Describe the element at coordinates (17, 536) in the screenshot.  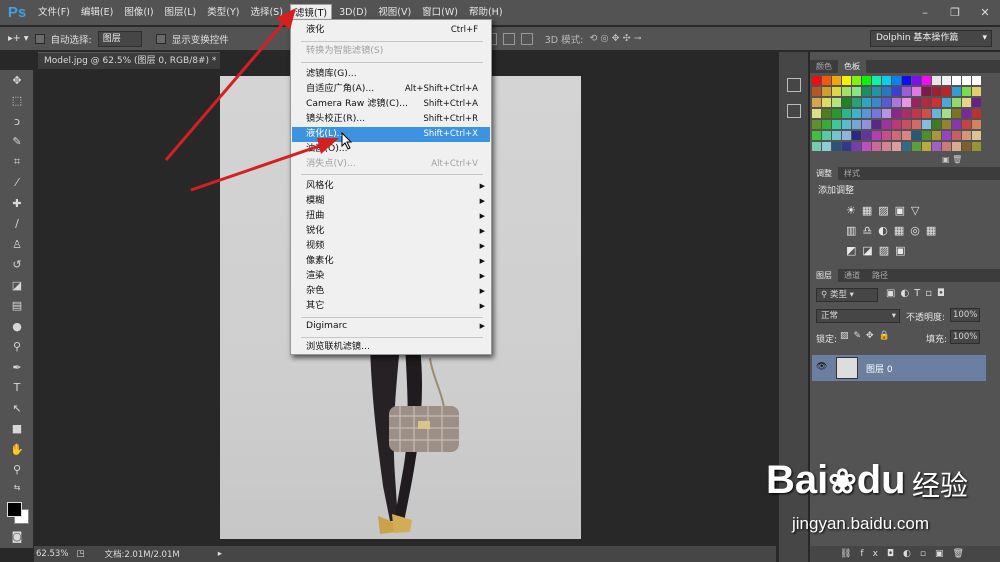
I see `quick-mask-icon: ◙` at that location.